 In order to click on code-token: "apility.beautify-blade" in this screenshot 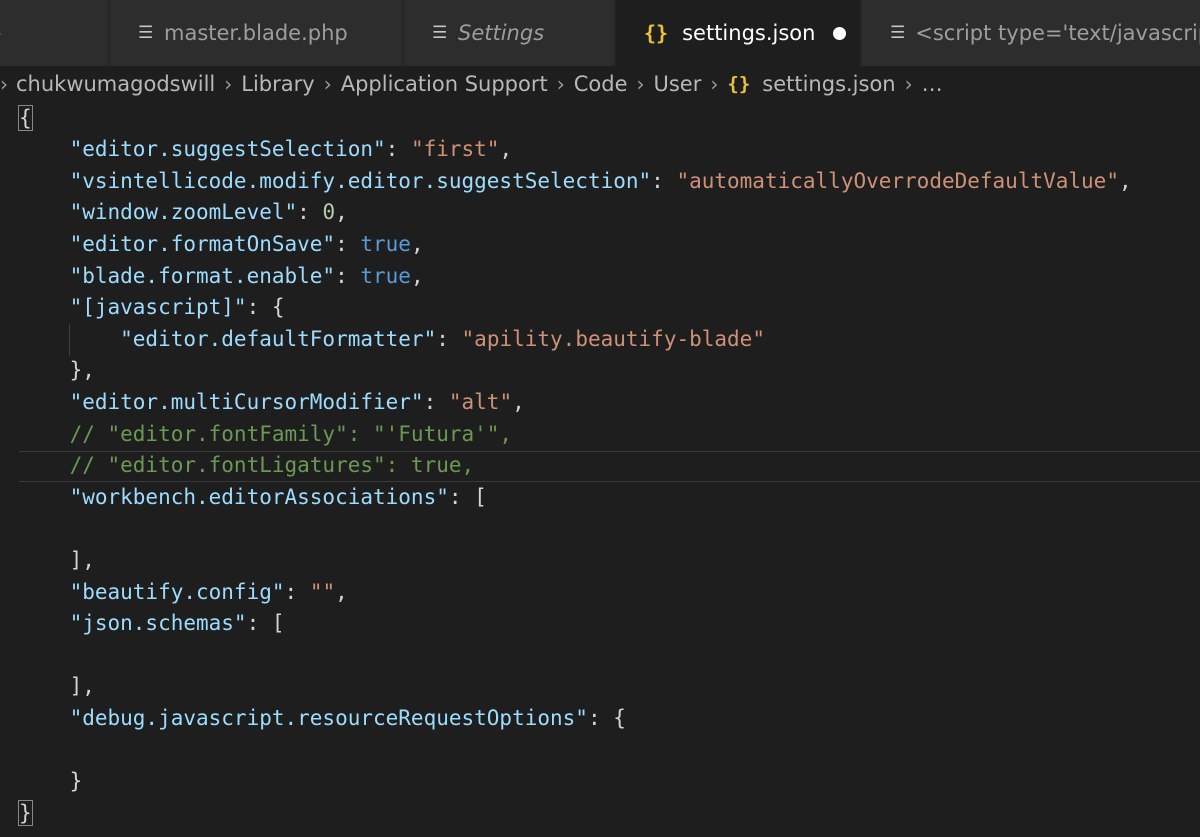, I will do `click(613, 338)`.